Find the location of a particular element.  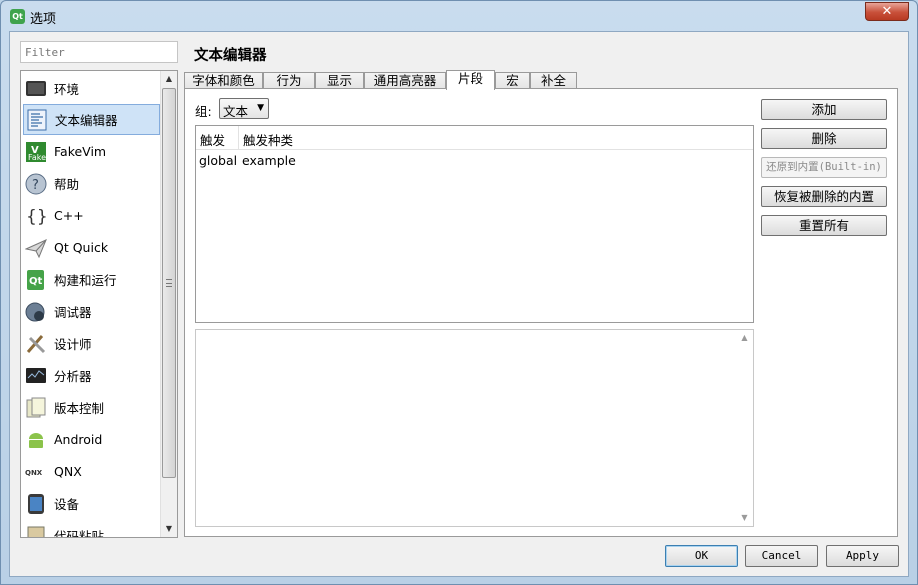

category-item-build-run: Qt 构建和运行 is located at coordinates (91, 279).